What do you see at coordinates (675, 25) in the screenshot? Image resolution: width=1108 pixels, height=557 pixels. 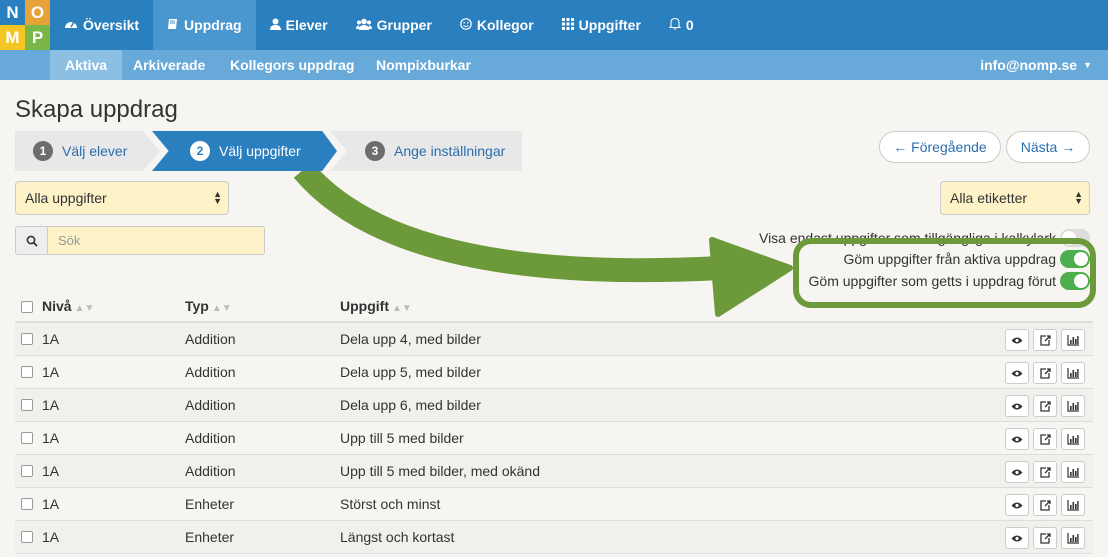 I see `bell-icon` at bounding box center [675, 25].